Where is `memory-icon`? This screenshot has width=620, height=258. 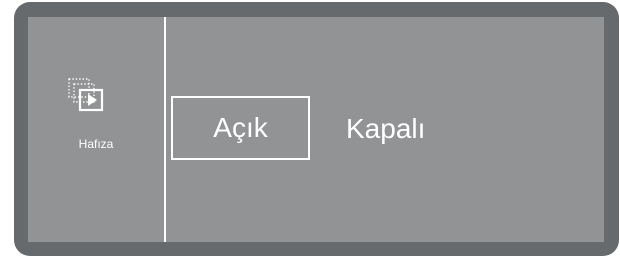
memory-icon is located at coordinates (86, 95).